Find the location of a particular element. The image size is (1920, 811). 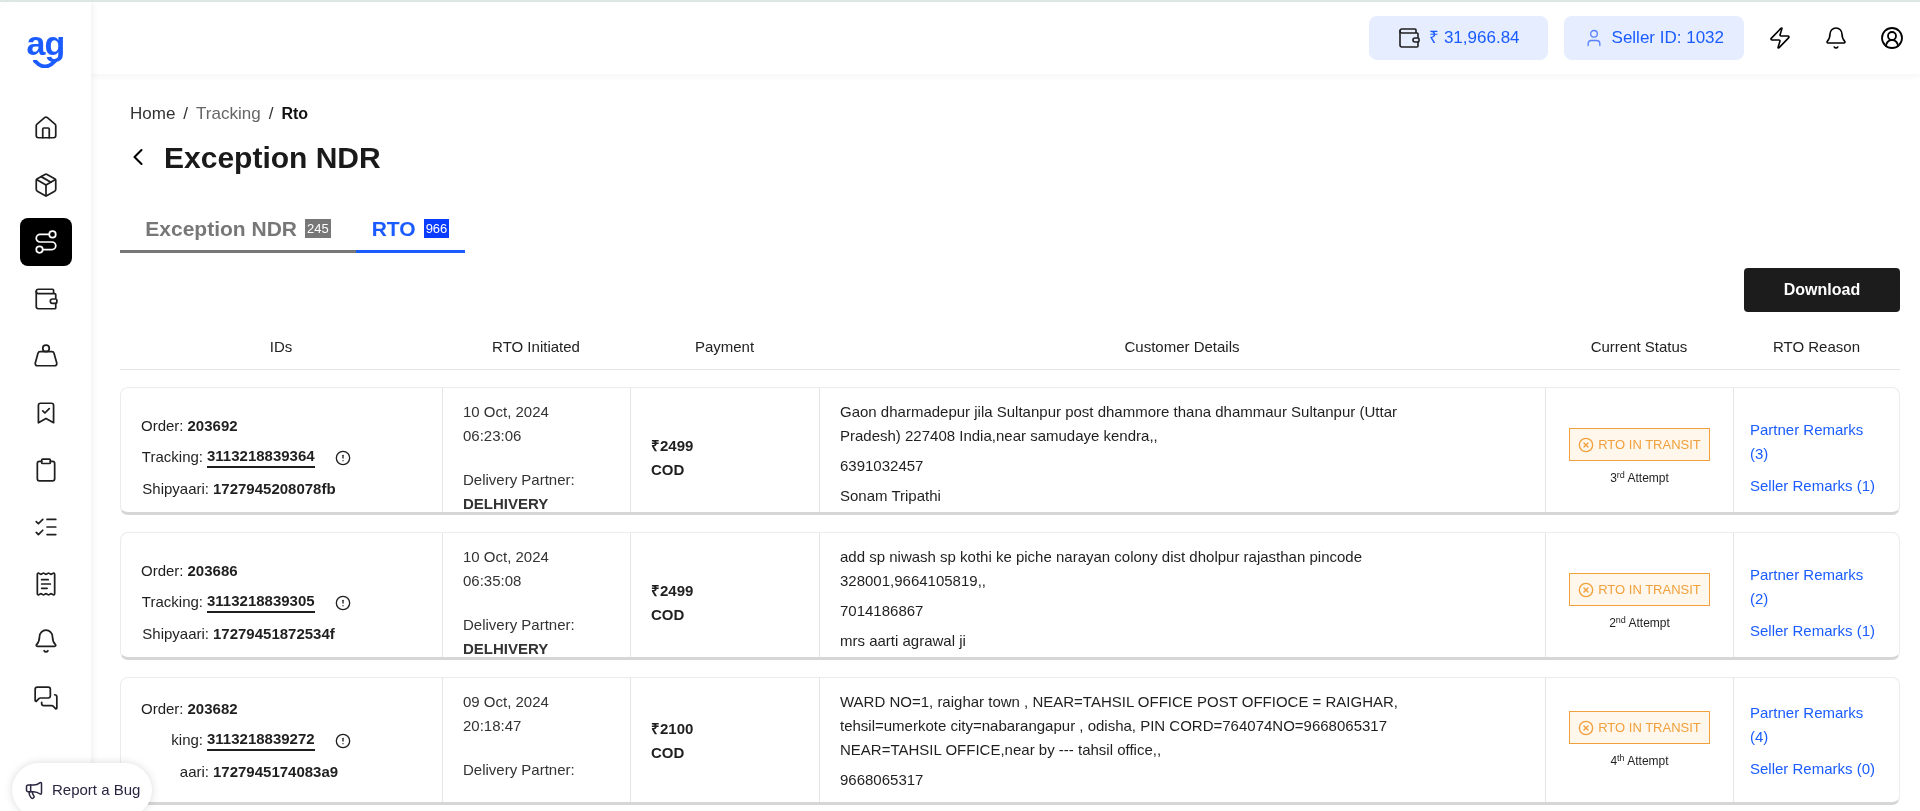

tab: RTO 966 is located at coordinates (410, 232).